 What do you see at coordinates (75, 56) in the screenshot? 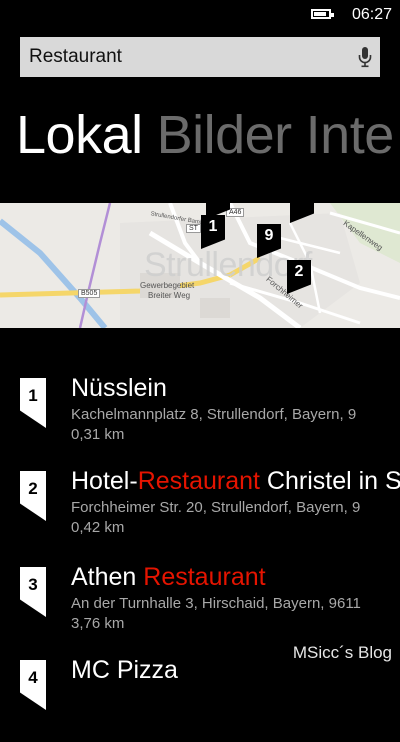
I see `search-query: Restaurant` at bounding box center [75, 56].